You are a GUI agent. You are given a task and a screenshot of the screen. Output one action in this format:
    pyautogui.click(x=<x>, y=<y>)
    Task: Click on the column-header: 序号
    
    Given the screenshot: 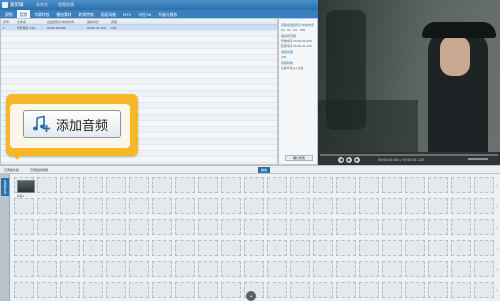 What is the action you would take?
    pyautogui.click(x=8, y=21)
    